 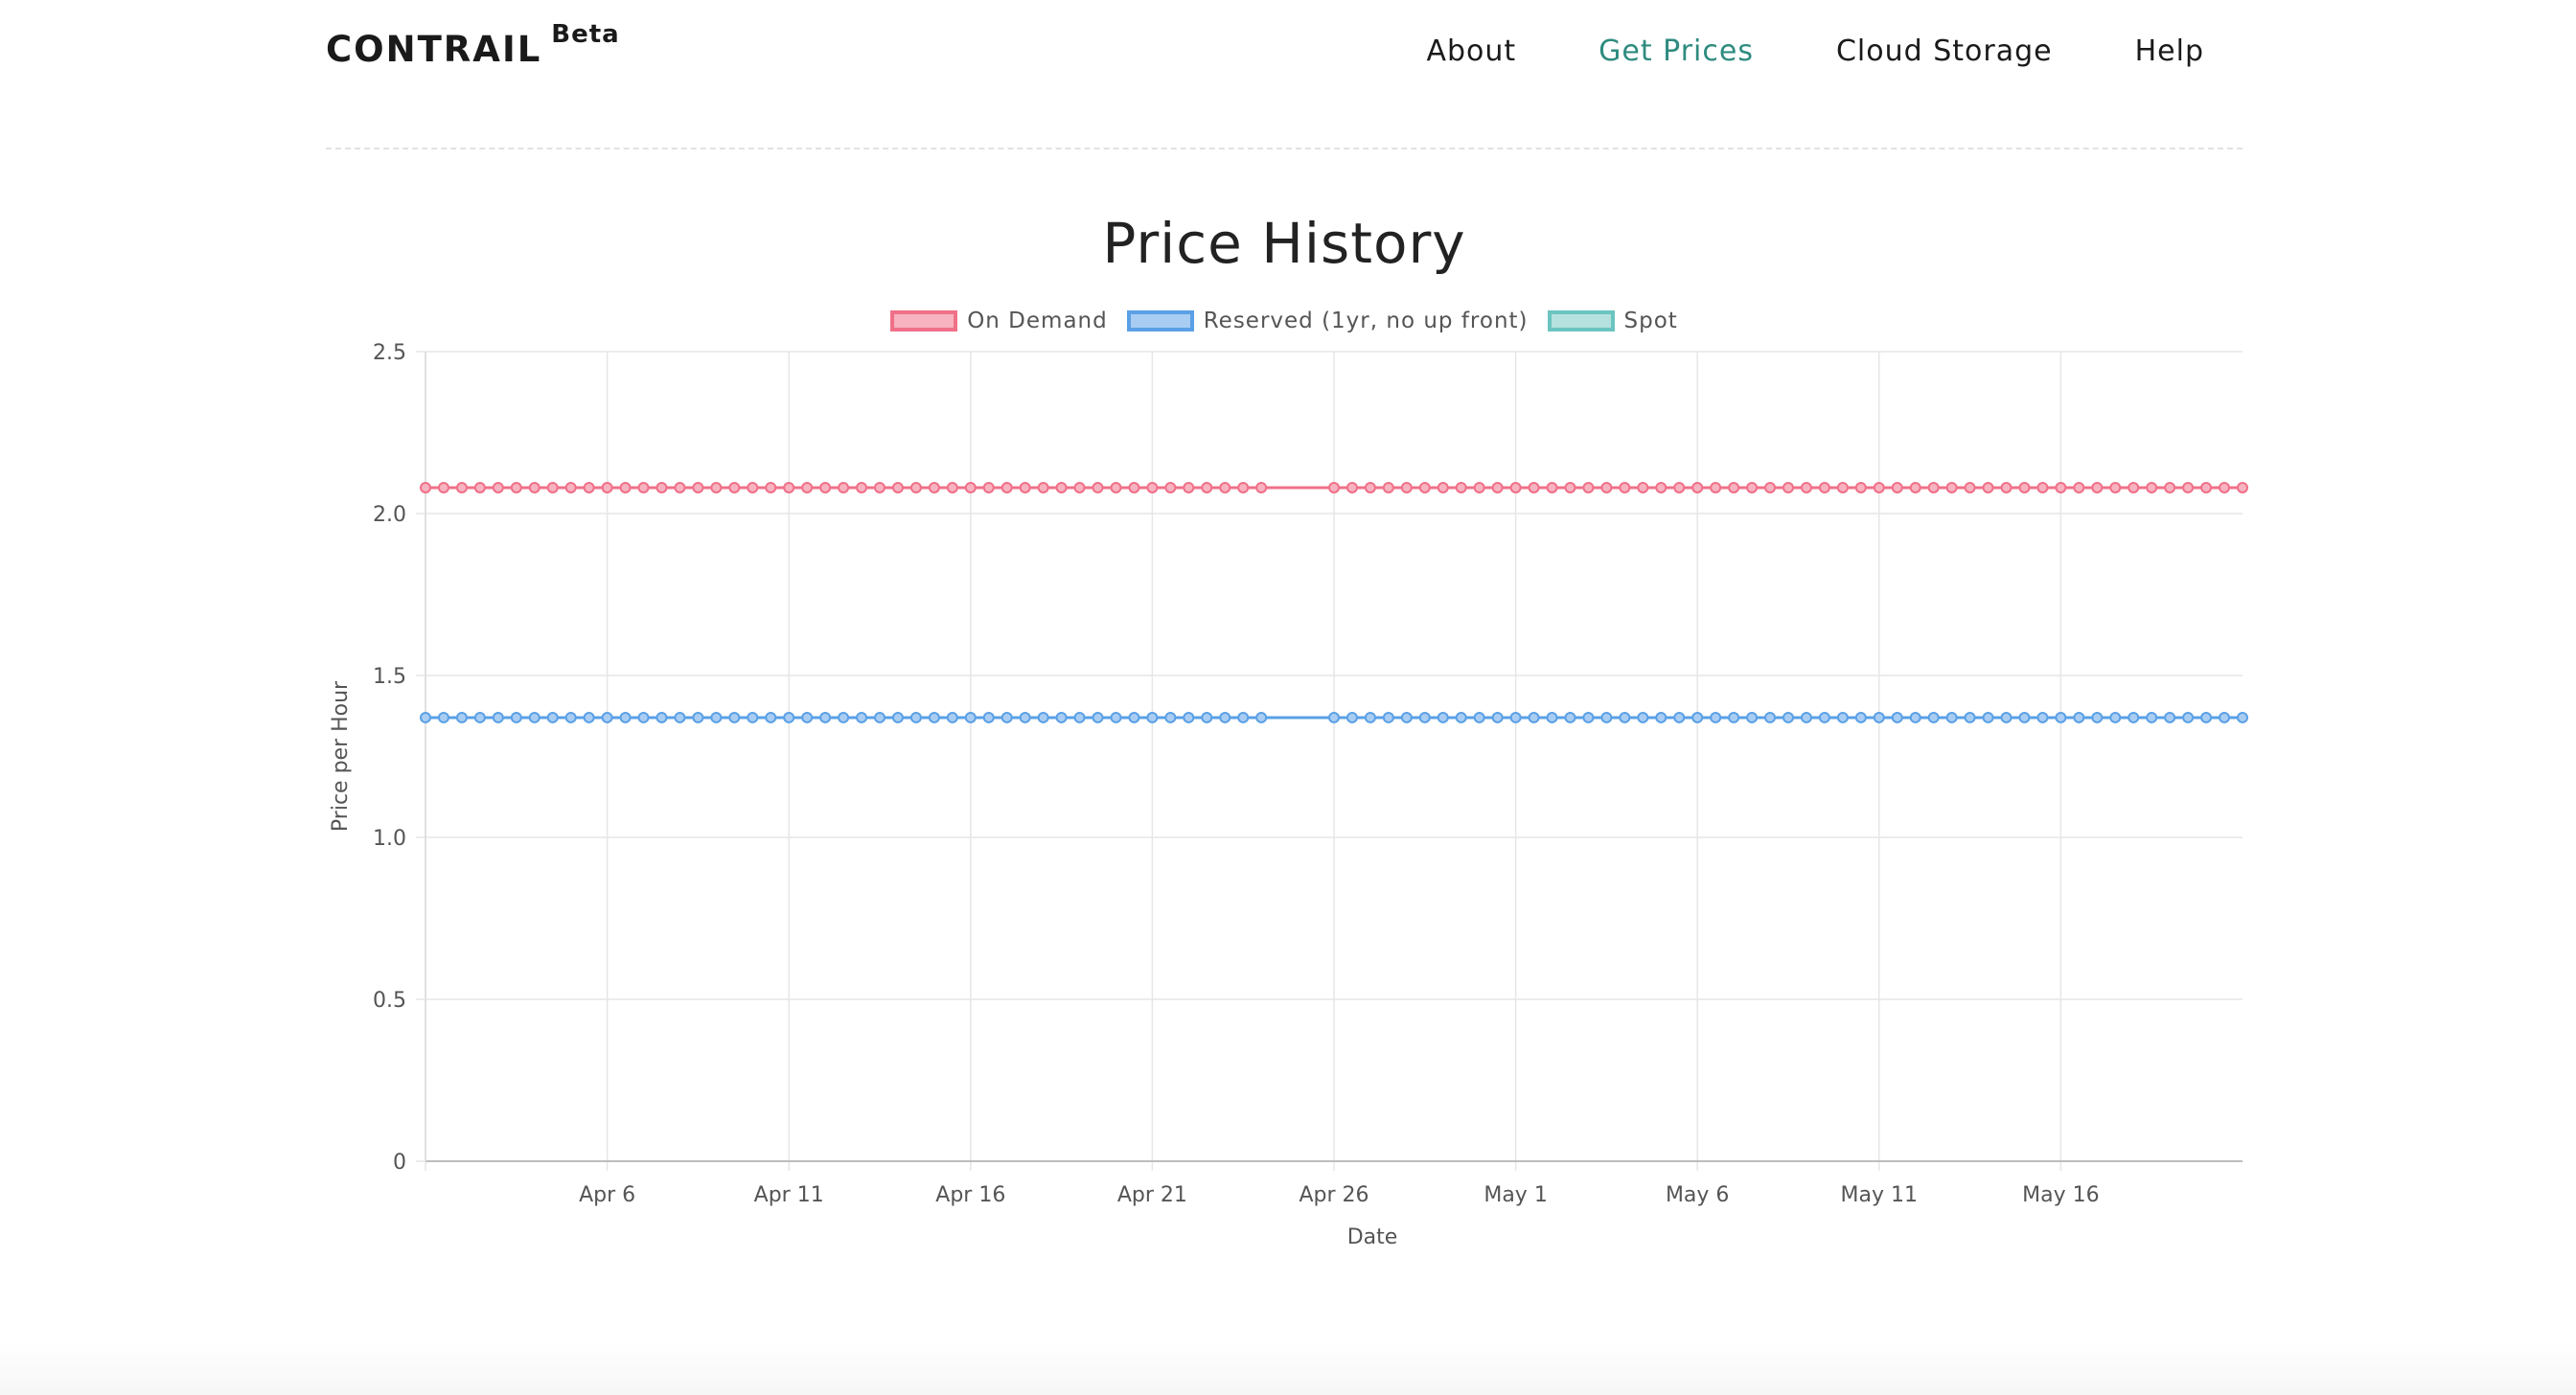 I want to click on x-tick-label: May 6, so click(x=1697, y=1195).